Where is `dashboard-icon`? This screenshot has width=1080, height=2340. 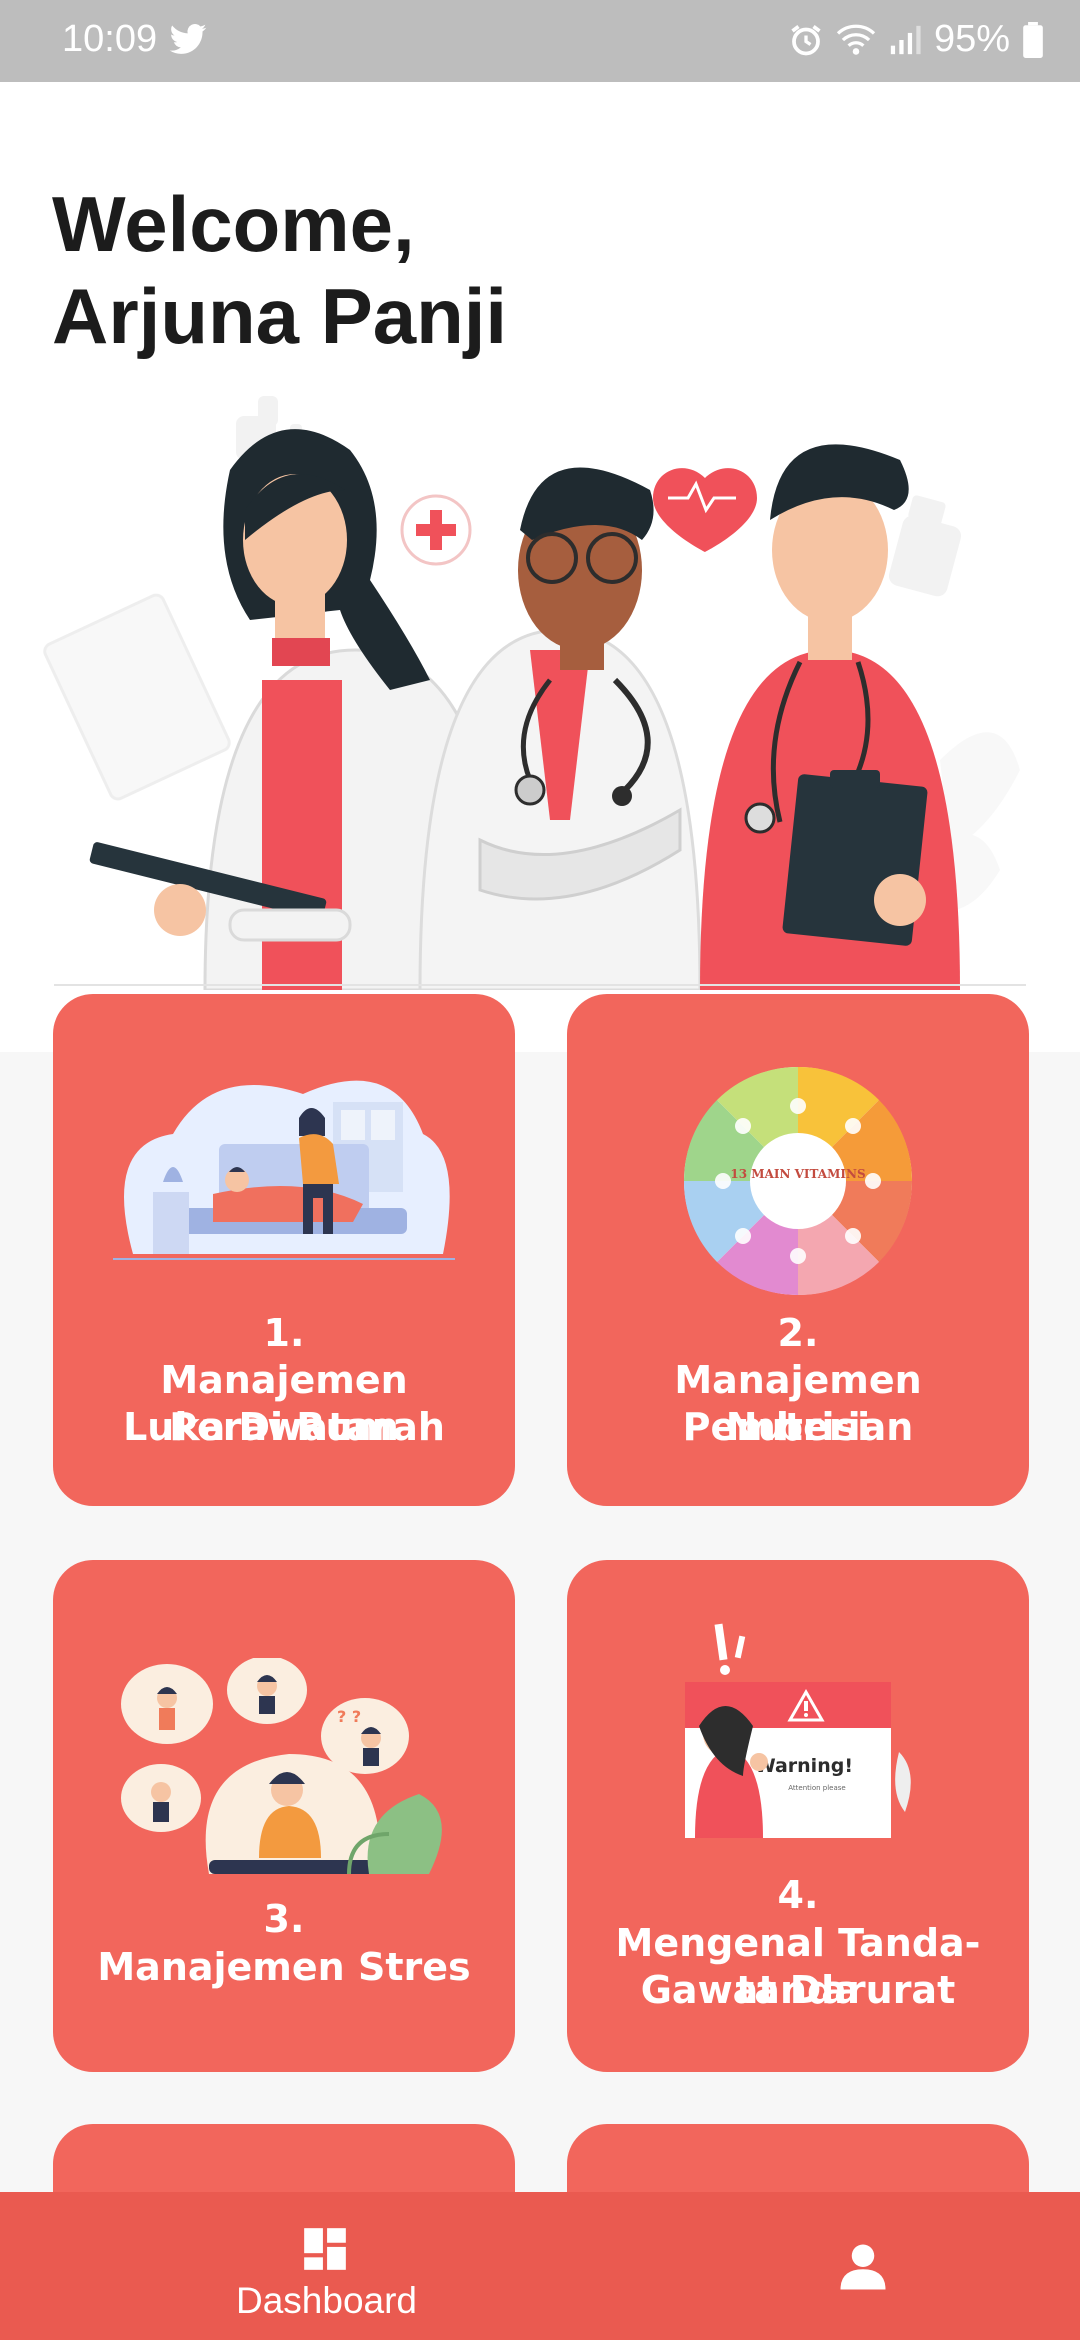 dashboard-icon is located at coordinates (325, 2249).